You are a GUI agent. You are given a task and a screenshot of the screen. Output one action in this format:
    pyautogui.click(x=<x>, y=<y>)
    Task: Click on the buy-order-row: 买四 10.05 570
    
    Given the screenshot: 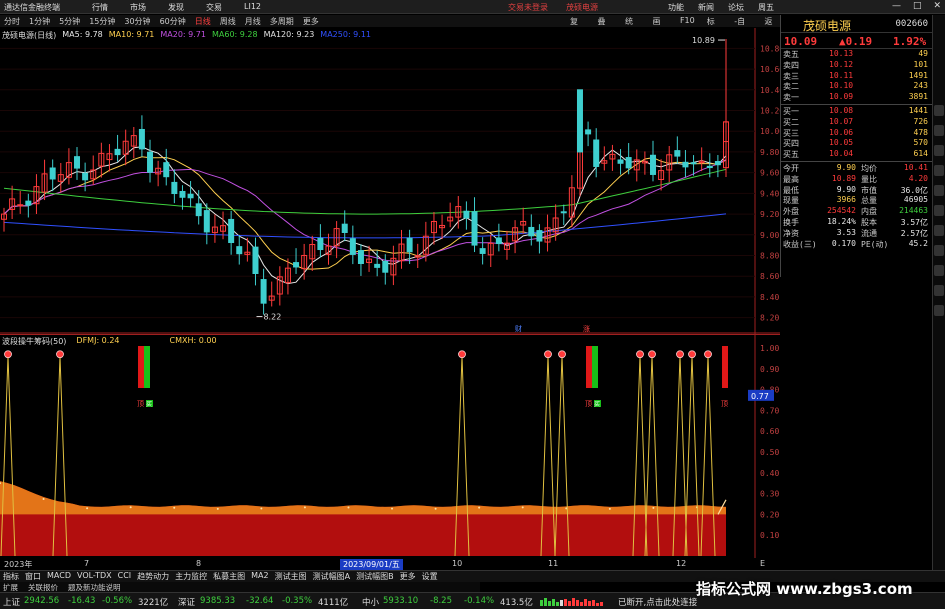 What is the action you would take?
    pyautogui.click(x=856, y=143)
    